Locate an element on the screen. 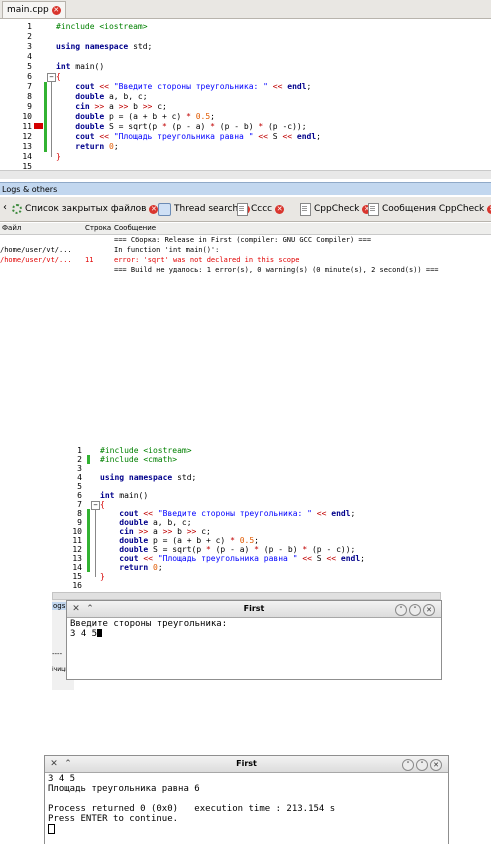  logs-tab: Сообщения CppCheck✕ is located at coordinates (429, 209).